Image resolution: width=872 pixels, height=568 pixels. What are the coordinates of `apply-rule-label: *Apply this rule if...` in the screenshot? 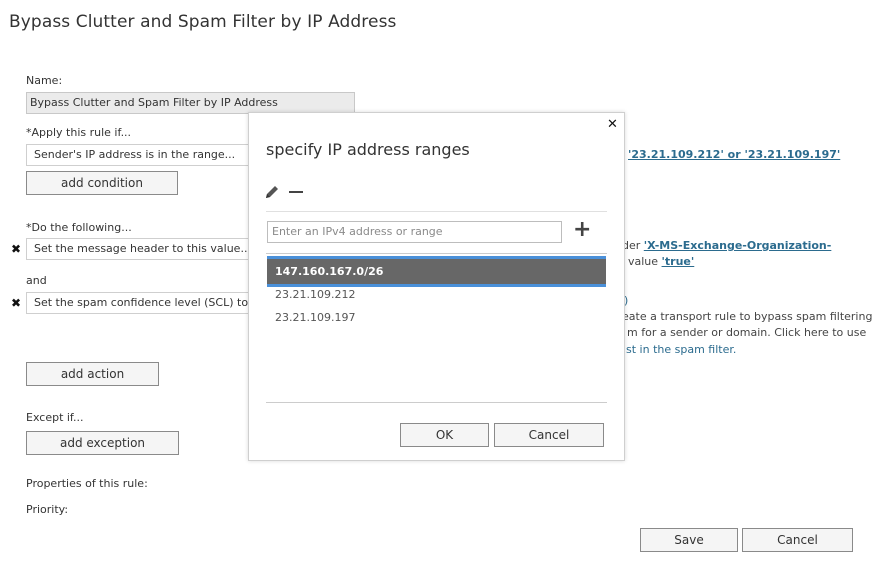 It's located at (79, 132).